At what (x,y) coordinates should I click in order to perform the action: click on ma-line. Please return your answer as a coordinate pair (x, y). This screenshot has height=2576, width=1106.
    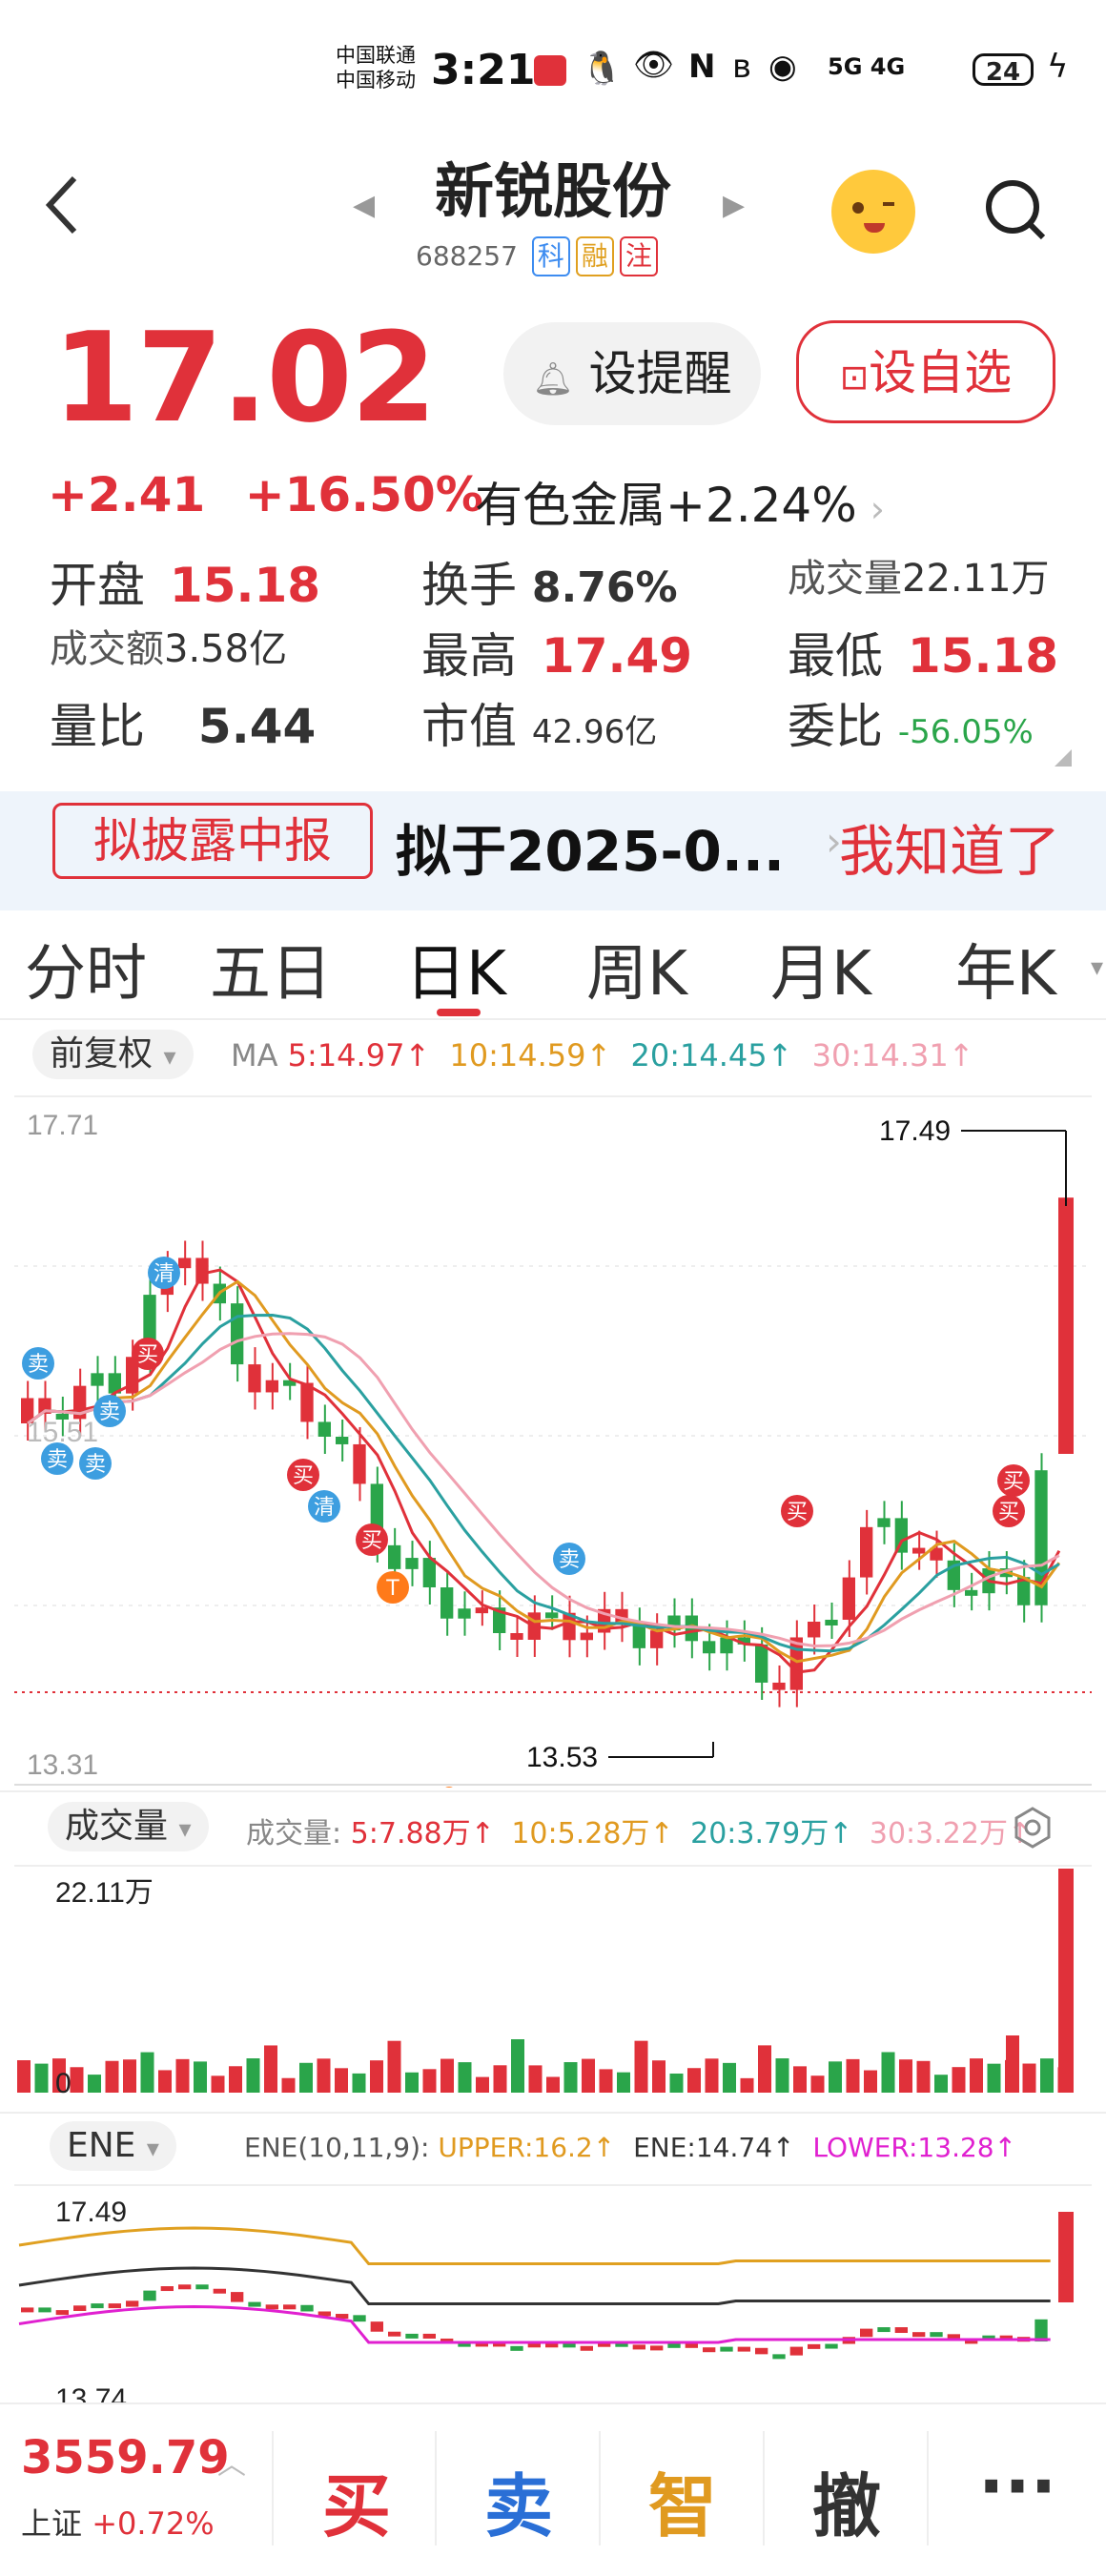
    Looking at the image, I should click on (543, 1484).